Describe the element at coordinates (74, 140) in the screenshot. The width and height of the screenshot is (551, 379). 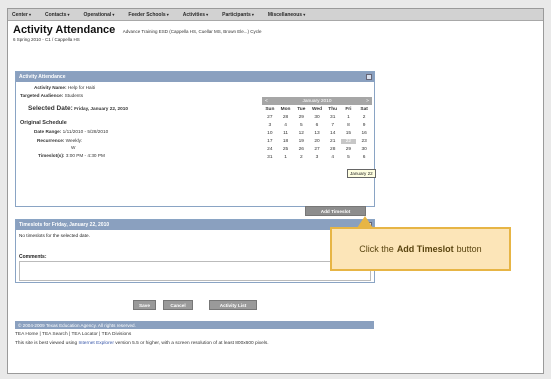
I see `recurrence-value: Weekly:` at that location.